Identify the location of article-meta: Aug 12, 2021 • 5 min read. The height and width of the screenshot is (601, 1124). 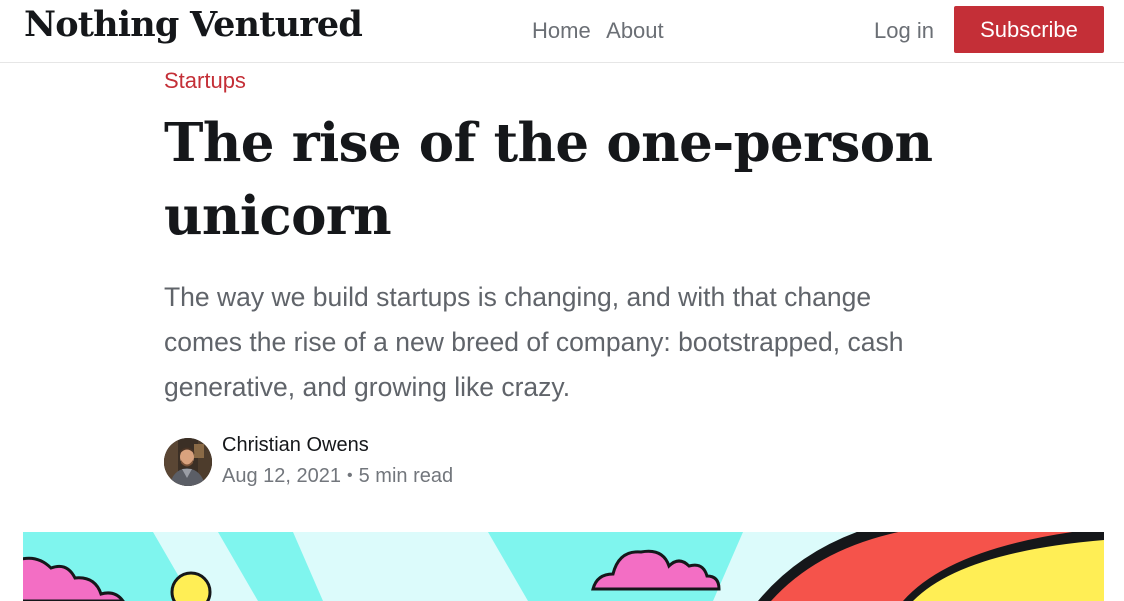
(337, 476).